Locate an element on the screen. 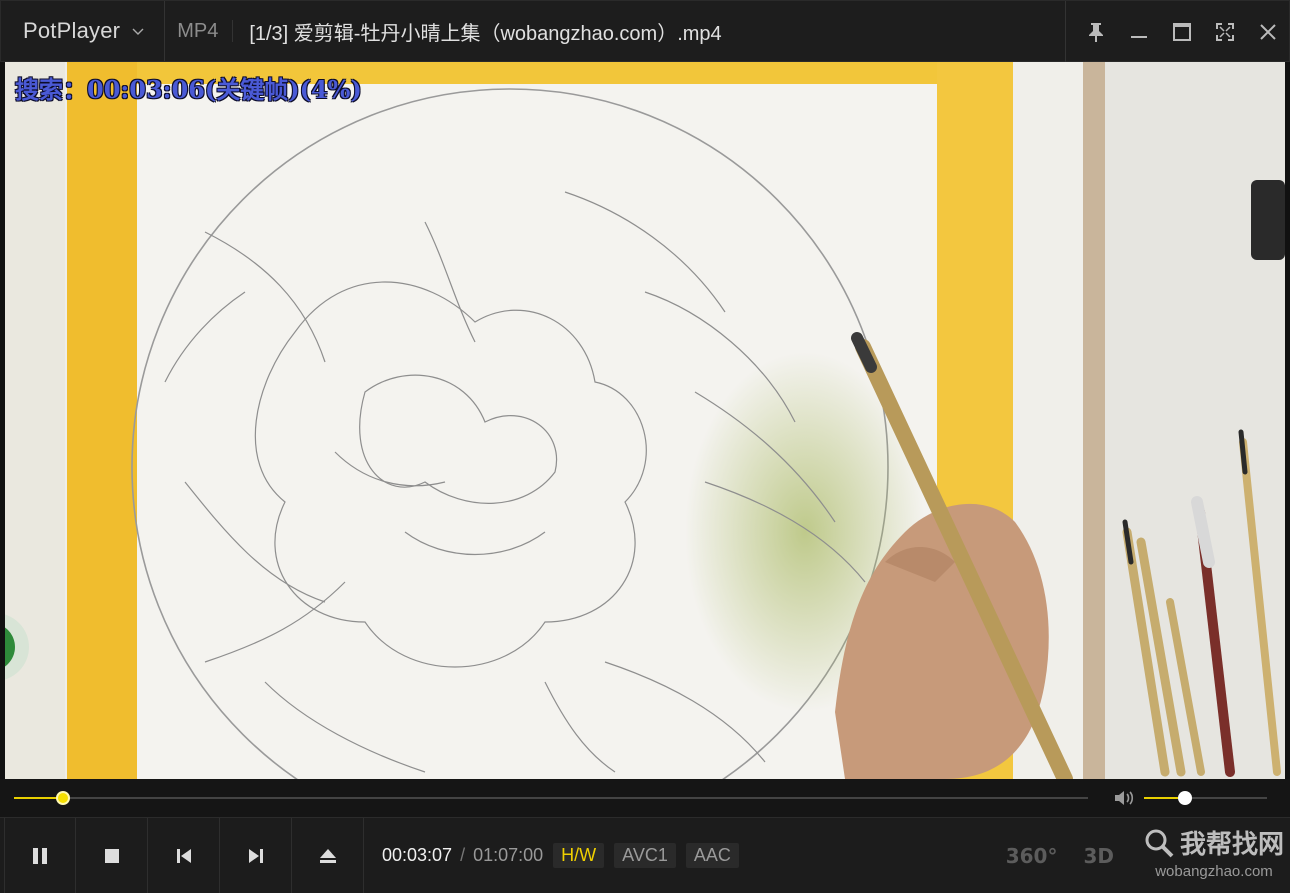 This screenshot has width=1290, height=893. time-display: 00:03:07 / 01:07:00 H/W AVC1 AAC is located at coordinates (560, 855).